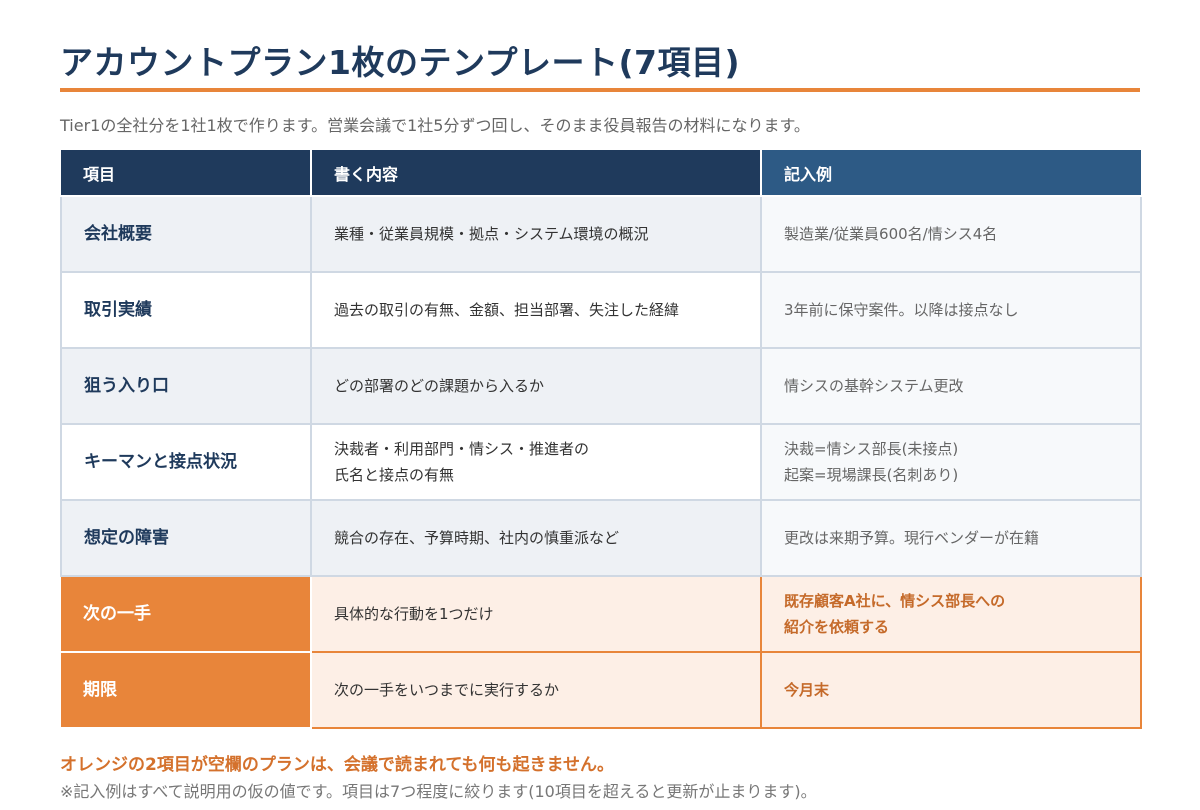 This screenshot has width=1200, height=810. Describe the element at coordinates (186, 614) in the screenshot. I see `row-item: 次の一手` at that location.